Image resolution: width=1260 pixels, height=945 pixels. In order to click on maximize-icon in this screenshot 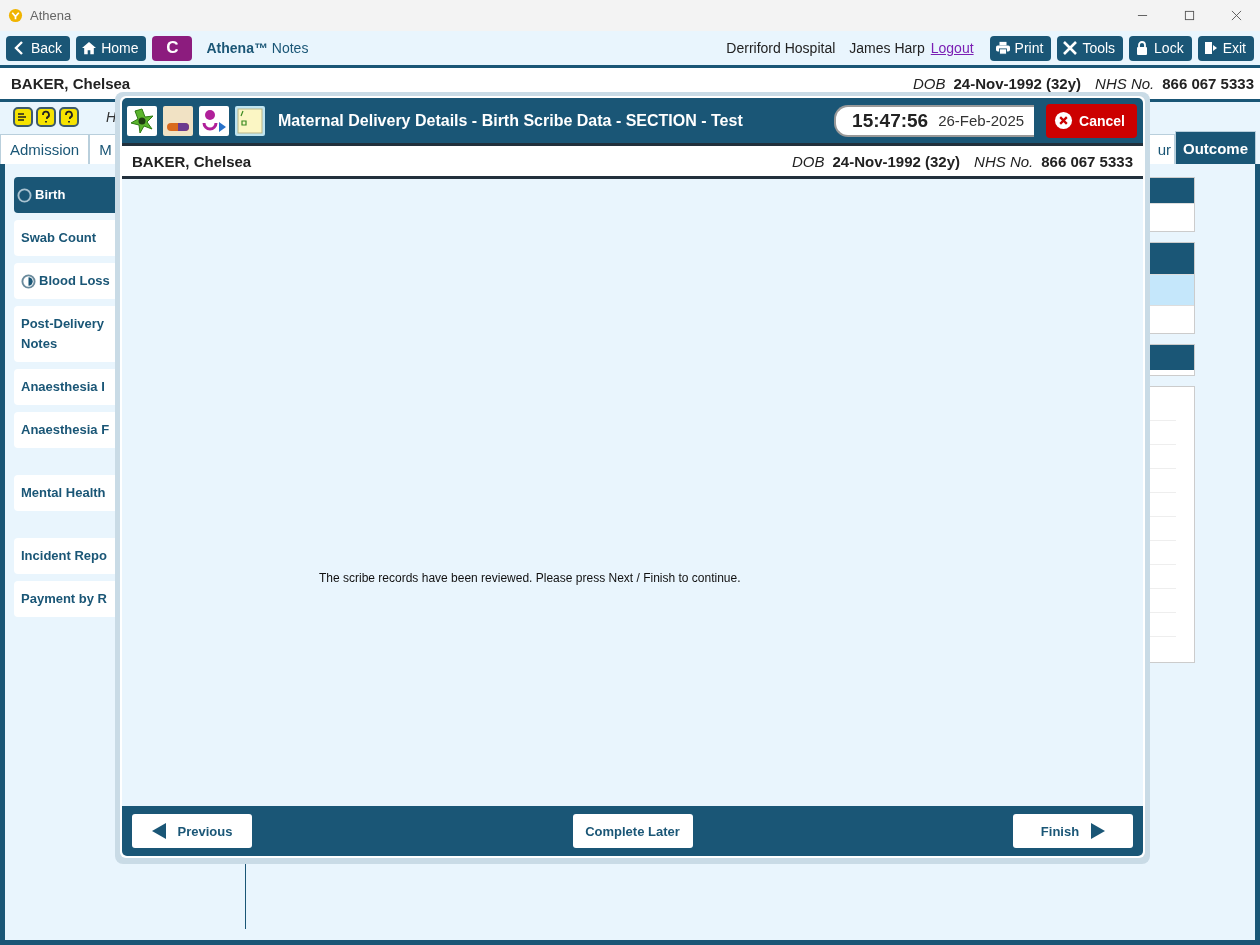, I will do `click(1189, 15)`.